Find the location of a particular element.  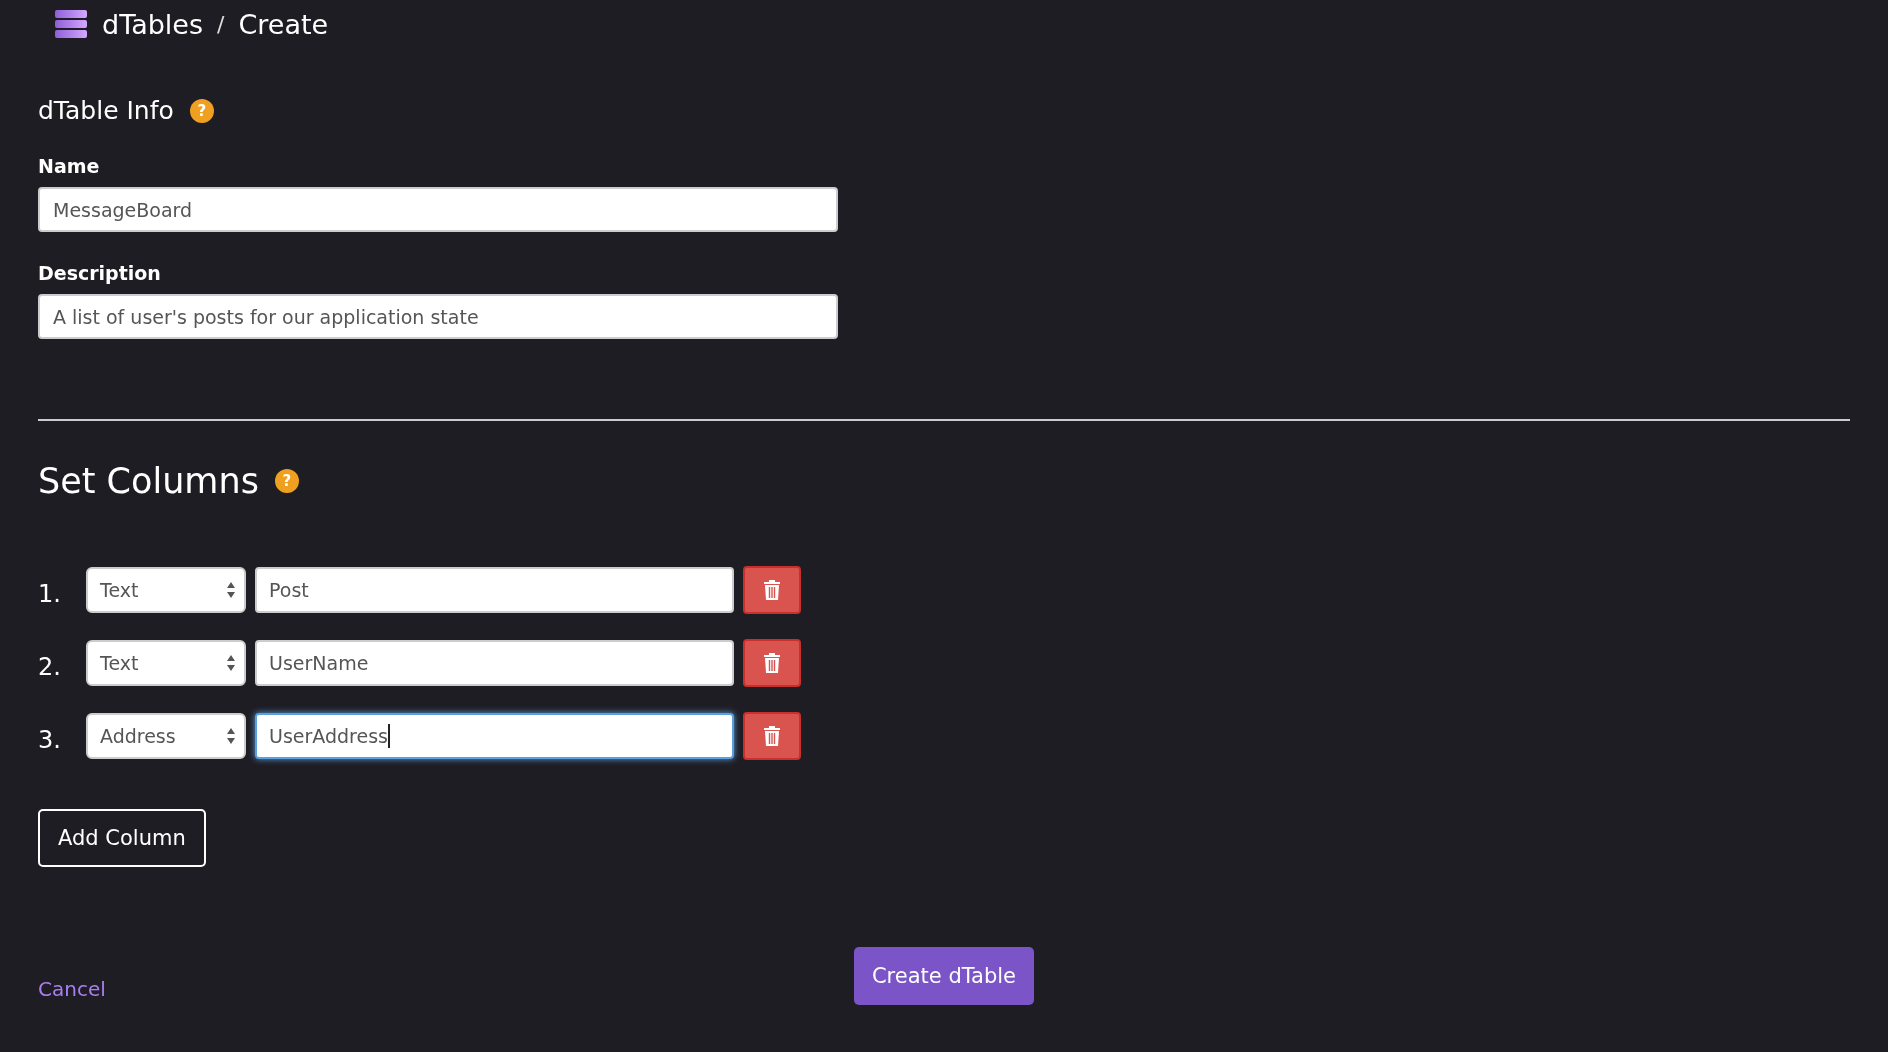

text-field: MessageBoard is located at coordinates (438, 209).